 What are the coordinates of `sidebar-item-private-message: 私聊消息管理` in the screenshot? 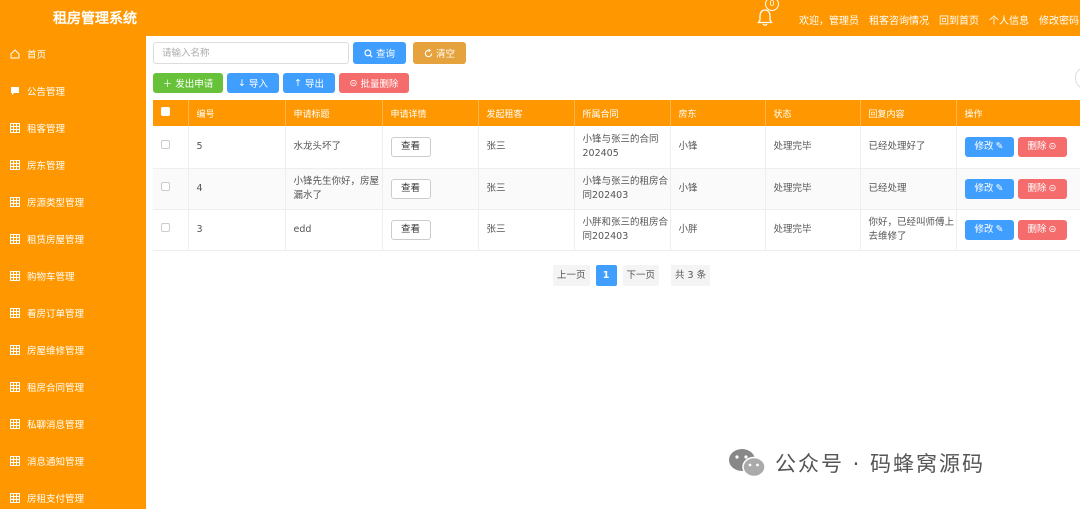 It's located at (73, 423).